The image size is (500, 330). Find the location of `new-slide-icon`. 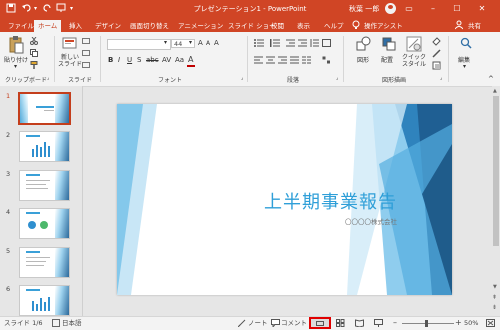

new-slide-icon is located at coordinates (70, 45).